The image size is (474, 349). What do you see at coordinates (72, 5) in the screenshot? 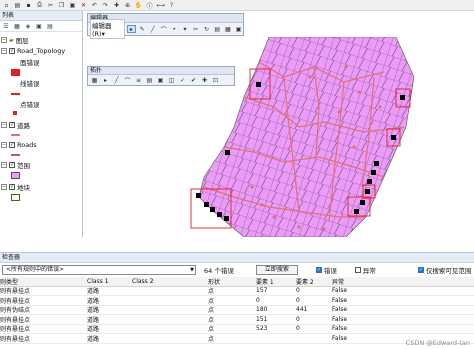
I see `paste-icon: ▣` at bounding box center [72, 5].